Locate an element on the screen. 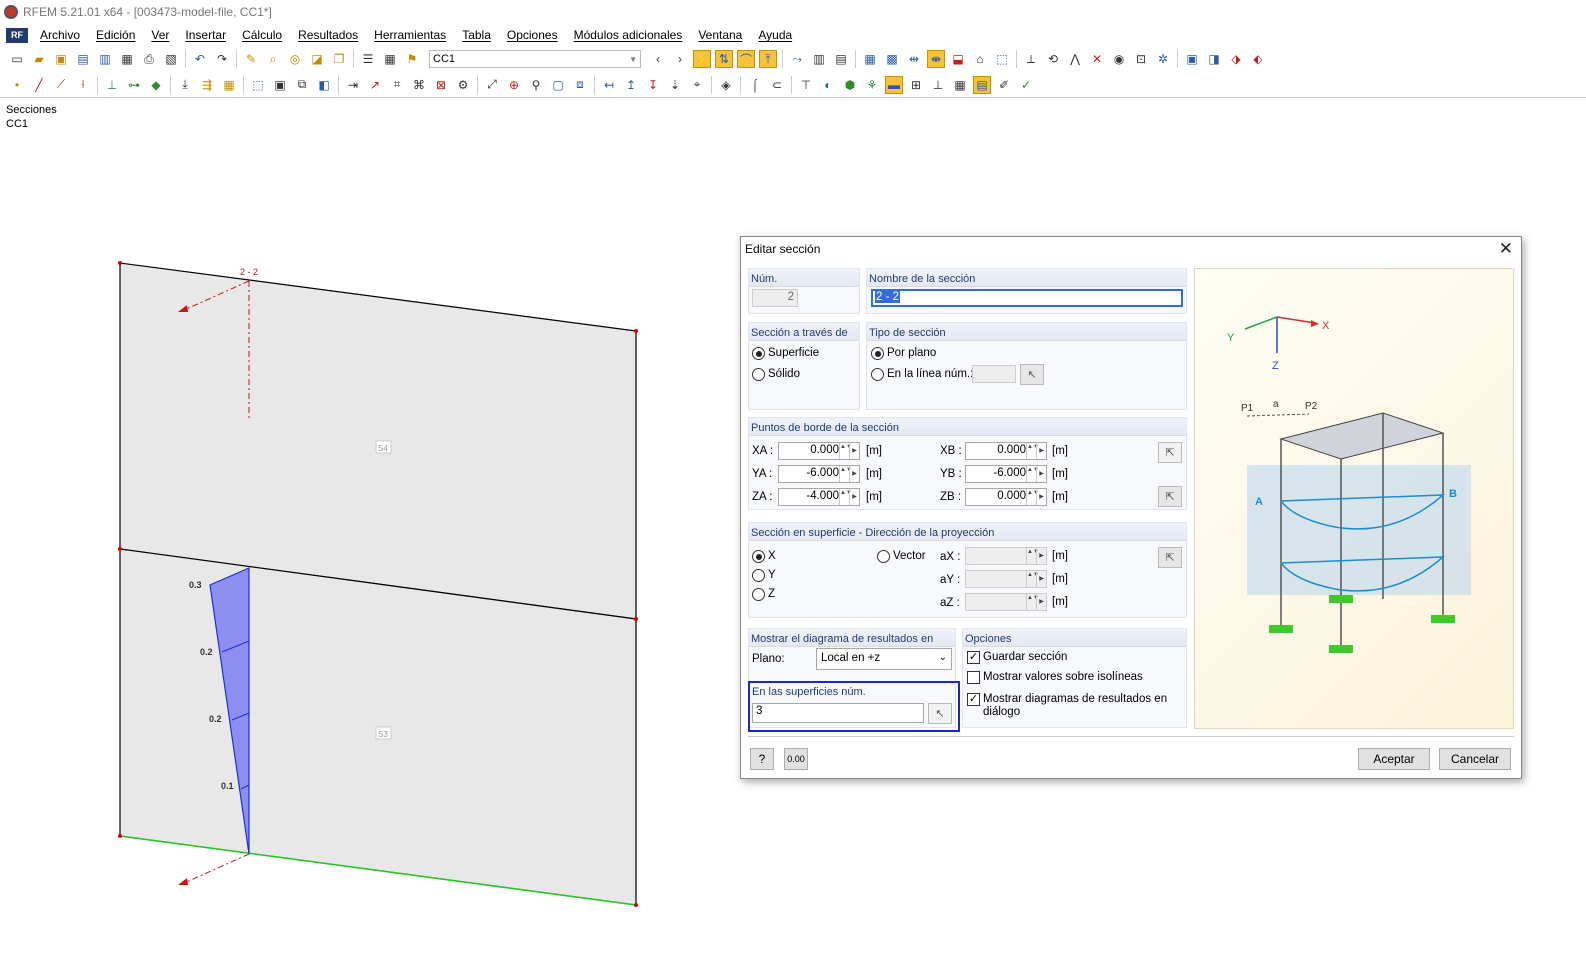  polyline-icon: ⟋ is located at coordinates (61, 85).